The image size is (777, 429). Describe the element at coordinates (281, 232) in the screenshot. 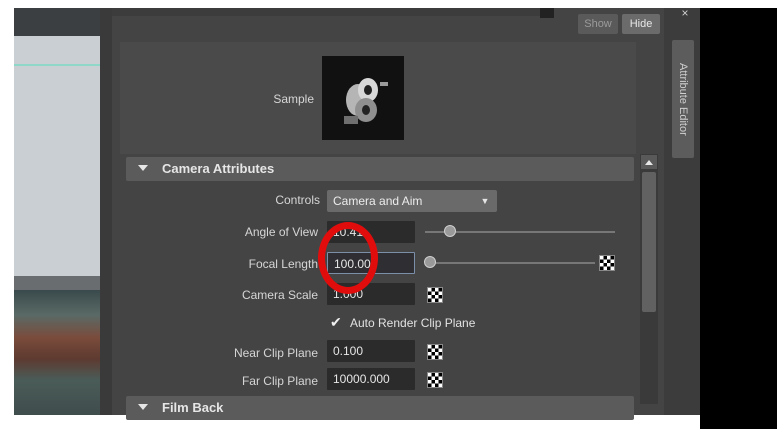

I see `angle-of-view-label: Angle of View` at that location.